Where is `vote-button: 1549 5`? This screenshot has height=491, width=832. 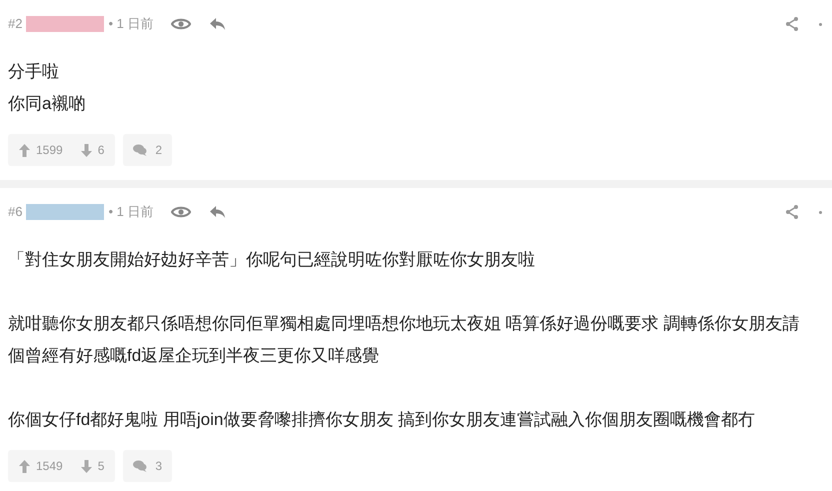
vote-button: 1549 5 is located at coordinates (62, 466).